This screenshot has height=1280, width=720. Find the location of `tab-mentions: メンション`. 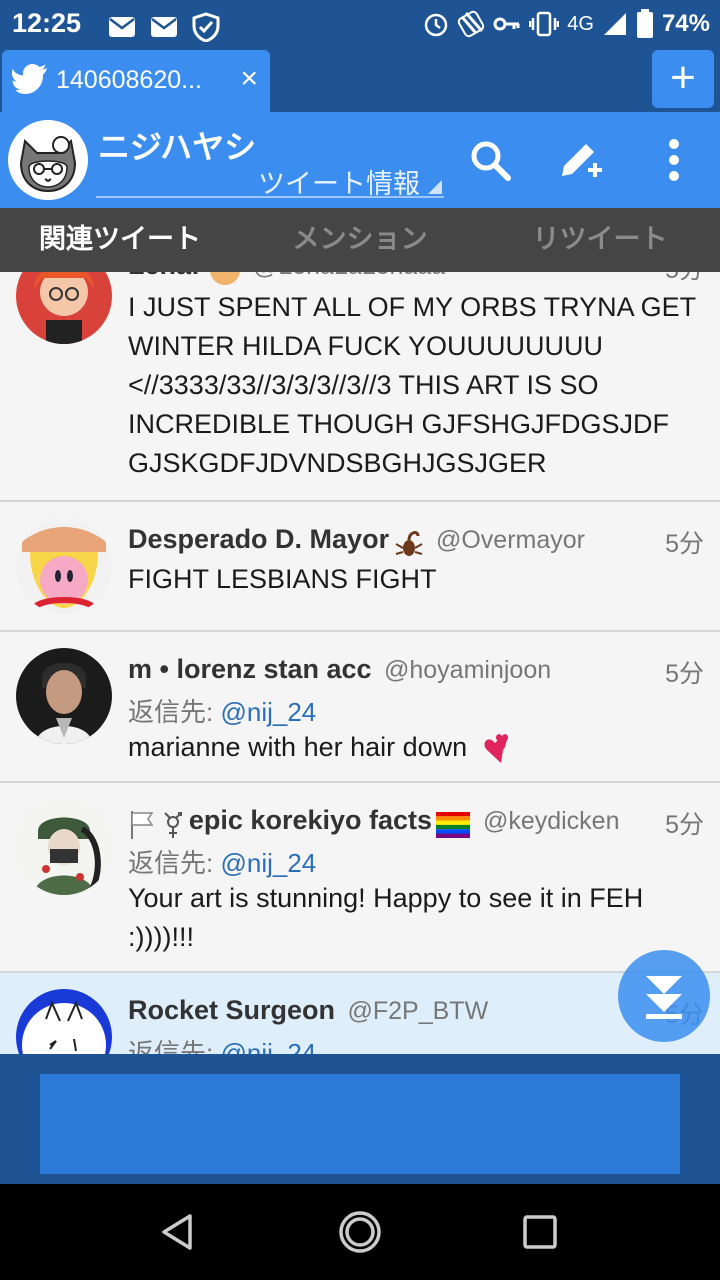

tab-mentions: メンション is located at coordinates (360, 240).